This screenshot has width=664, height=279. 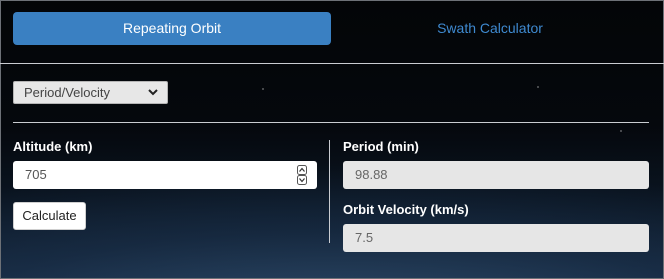 What do you see at coordinates (496, 238) in the screenshot?
I see `orbit-velocity-output: 7.5` at bounding box center [496, 238].